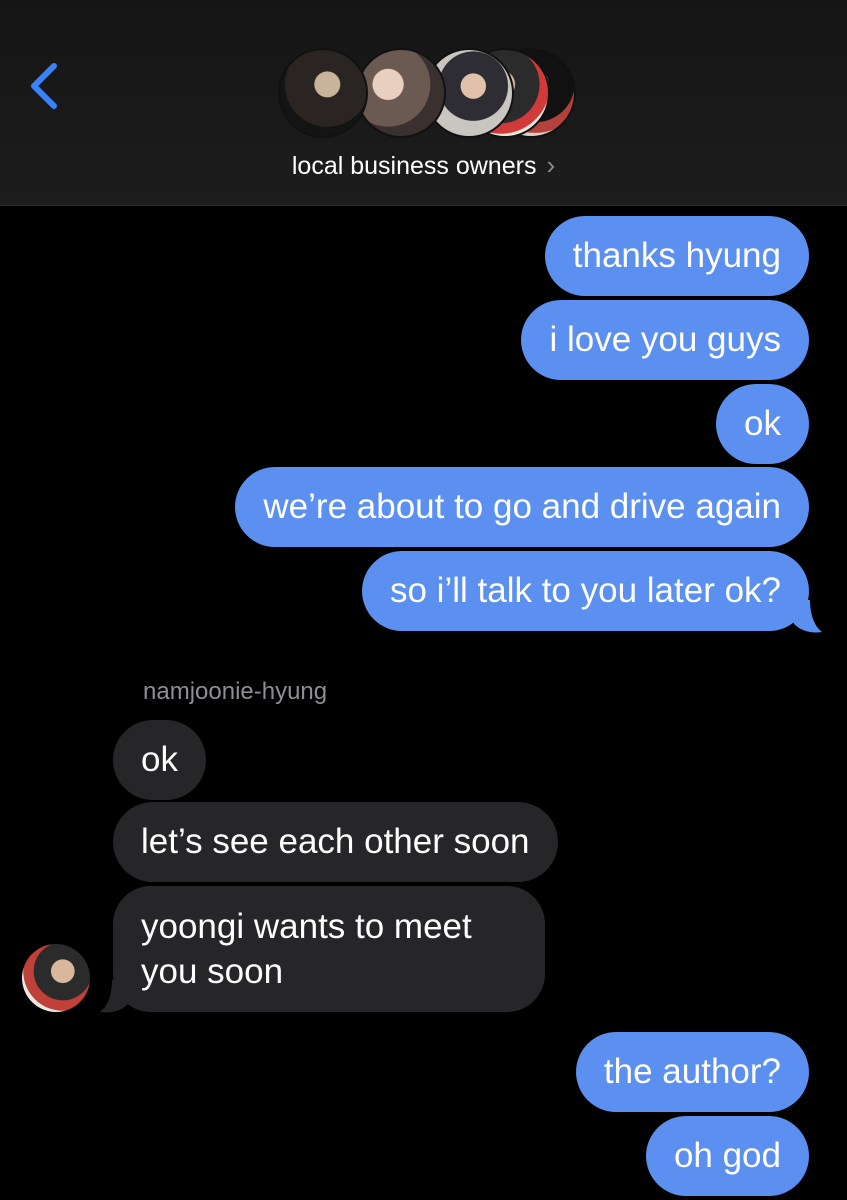 The width and height of the screenshot is (847, 1200). Describe the element at coordinates (306, 926) in the screenshot. I see `message-line: yoongi wants to meet` at that location.